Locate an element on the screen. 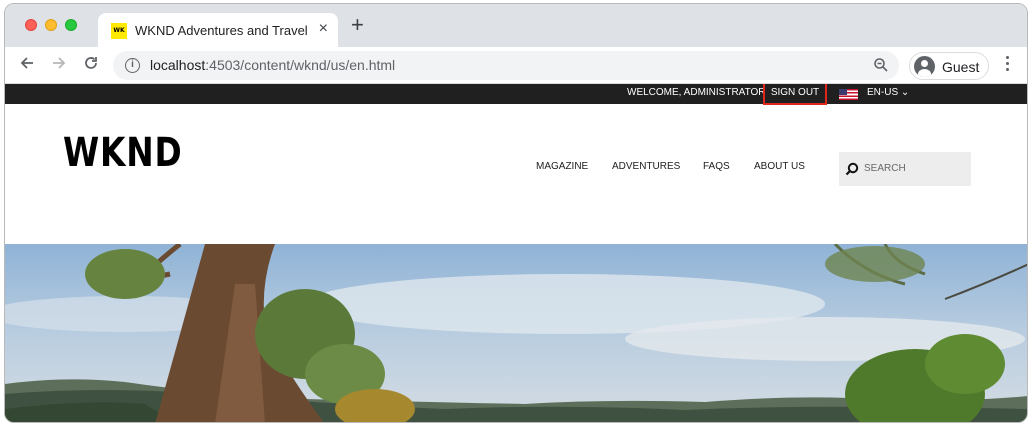  avatar-icon is located at coordinates (924, 66).